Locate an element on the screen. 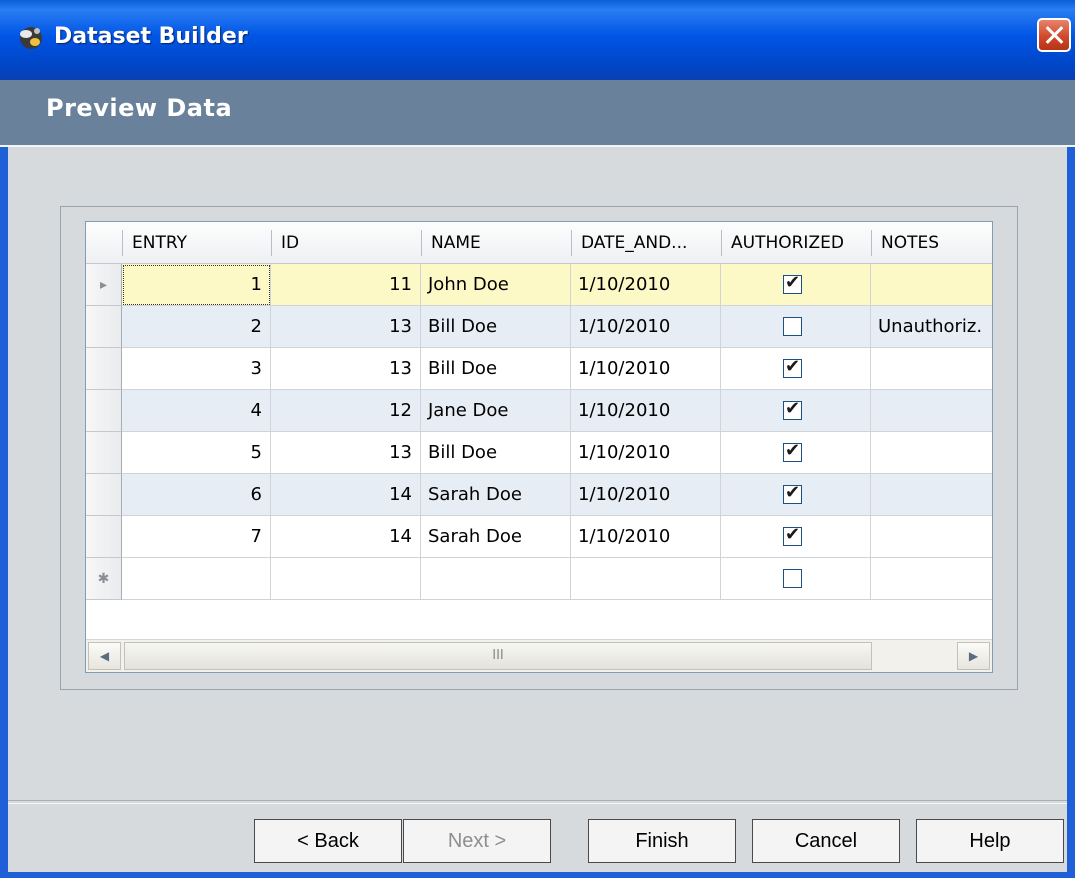 This screenshot has height=878, width=1075. table-row: 2 13 Bill Doe 1/10/2010 Unauthoriz. is located at coordinates (539, 327).